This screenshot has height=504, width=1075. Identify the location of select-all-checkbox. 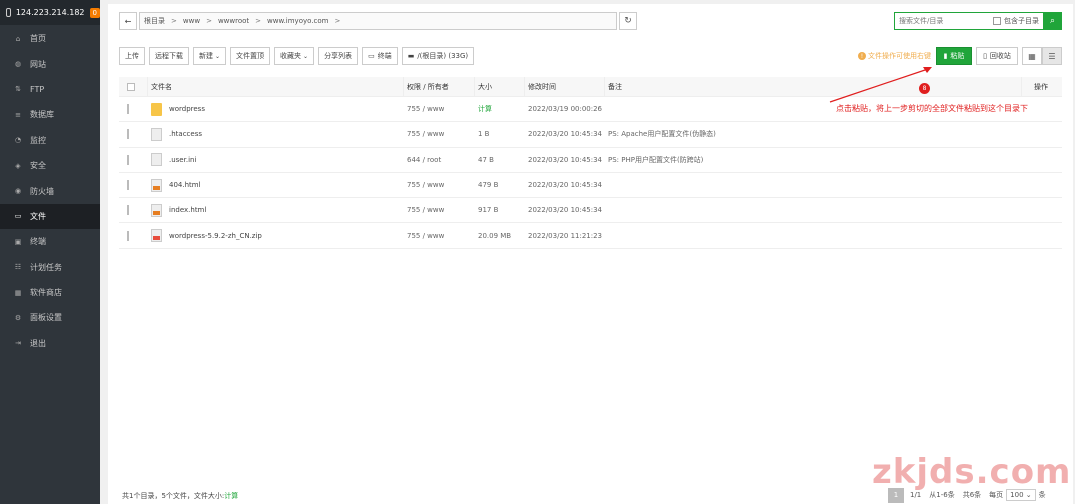
(131, 86).